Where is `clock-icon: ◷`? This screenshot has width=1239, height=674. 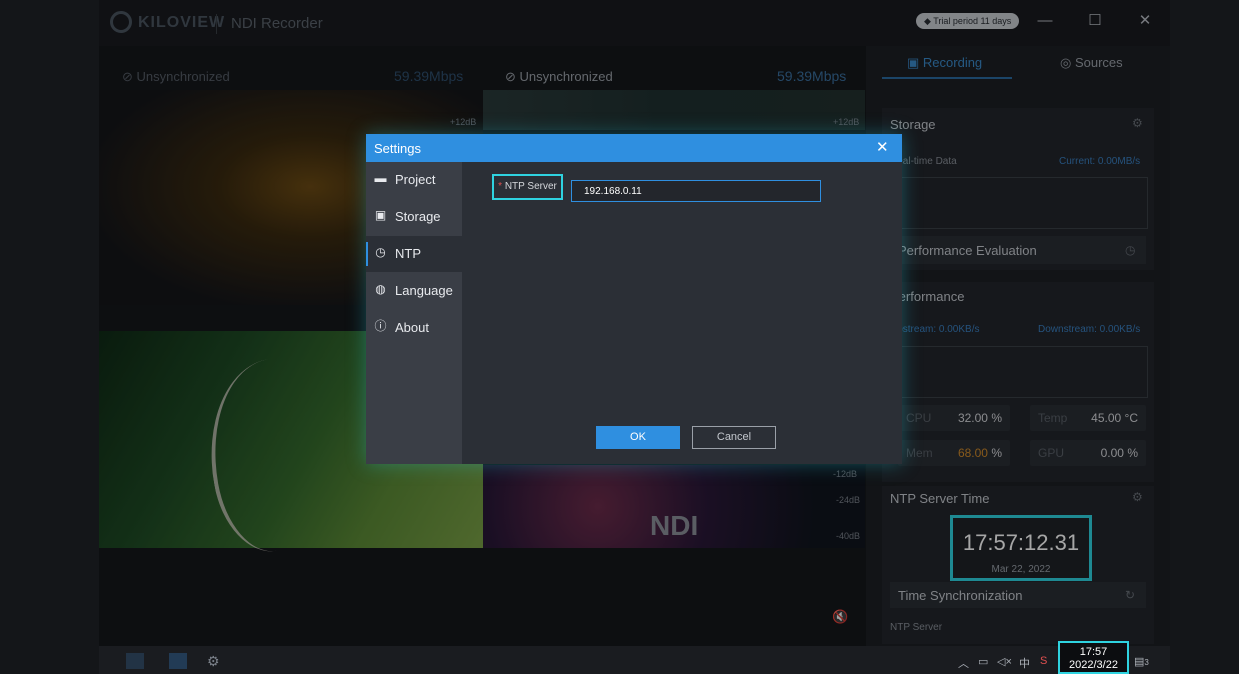 clock-icon: ◷ is located at coordinates (380, 252).